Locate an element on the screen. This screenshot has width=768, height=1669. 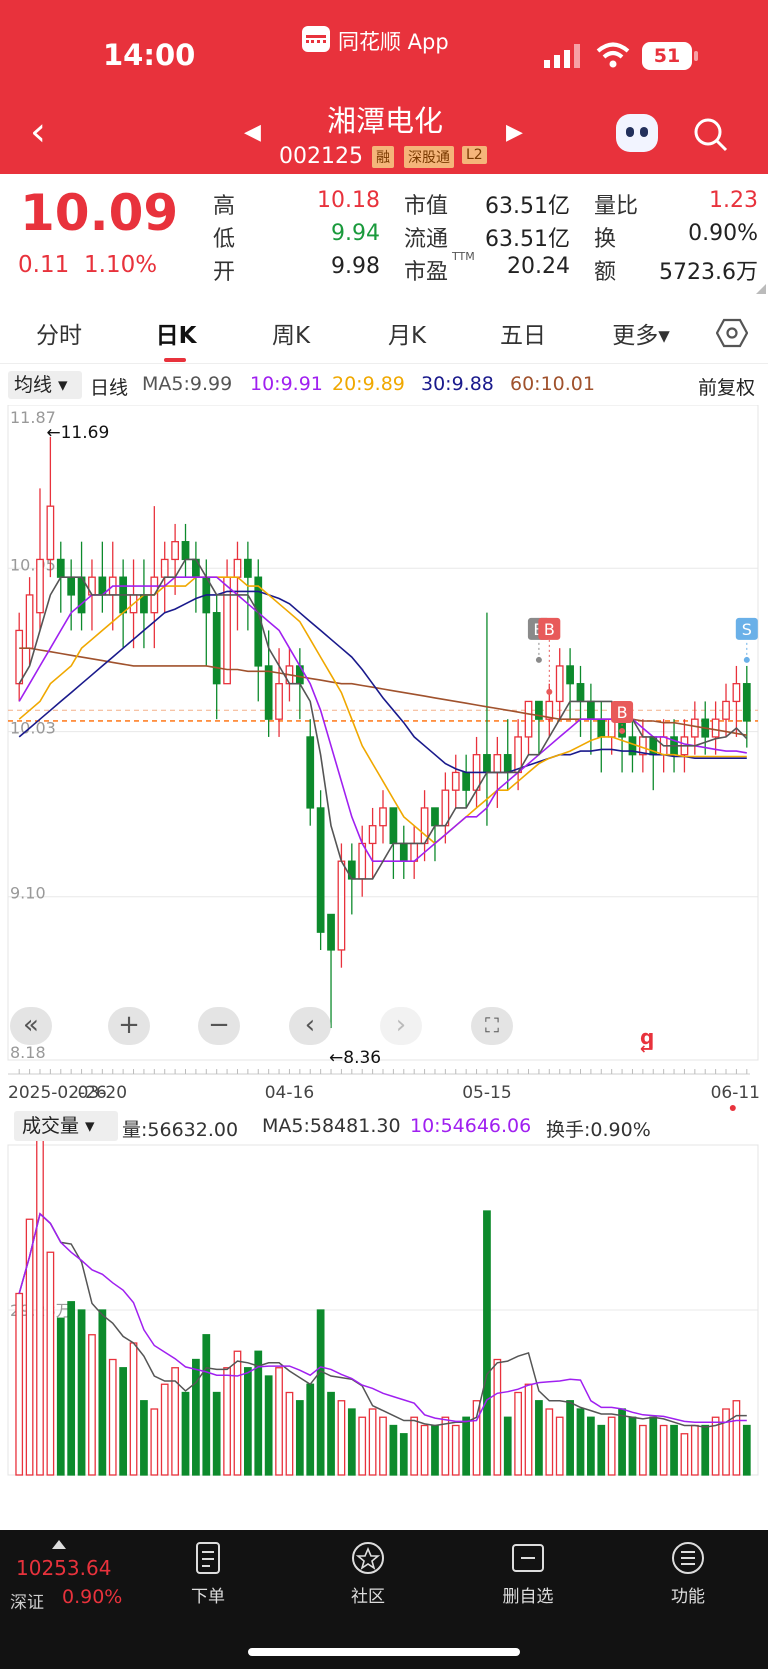
next-stock-icon: ▶ is located at coordinates (514, 132).